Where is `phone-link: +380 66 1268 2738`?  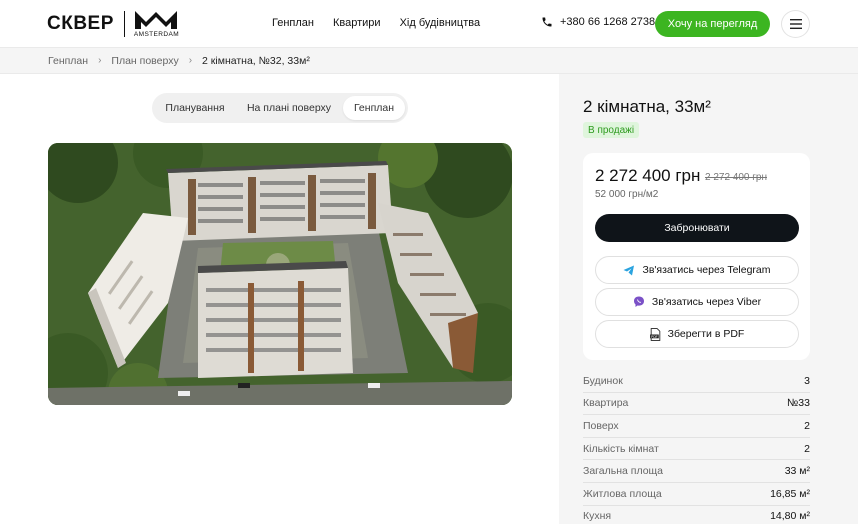
phone-link: +380 66 1268 2738 is located at coordinates (598, 22).